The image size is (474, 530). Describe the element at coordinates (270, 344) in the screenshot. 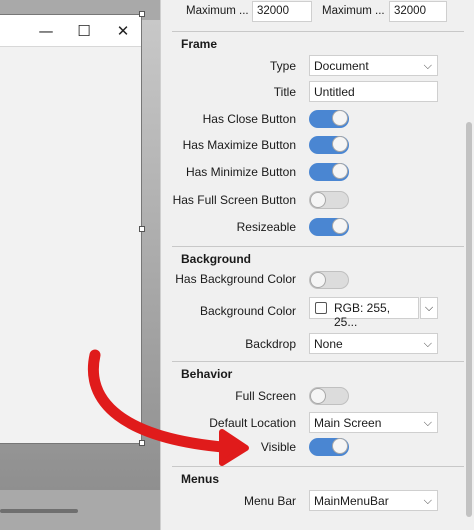

I see `backdrop-label: Backdrop` at that location.